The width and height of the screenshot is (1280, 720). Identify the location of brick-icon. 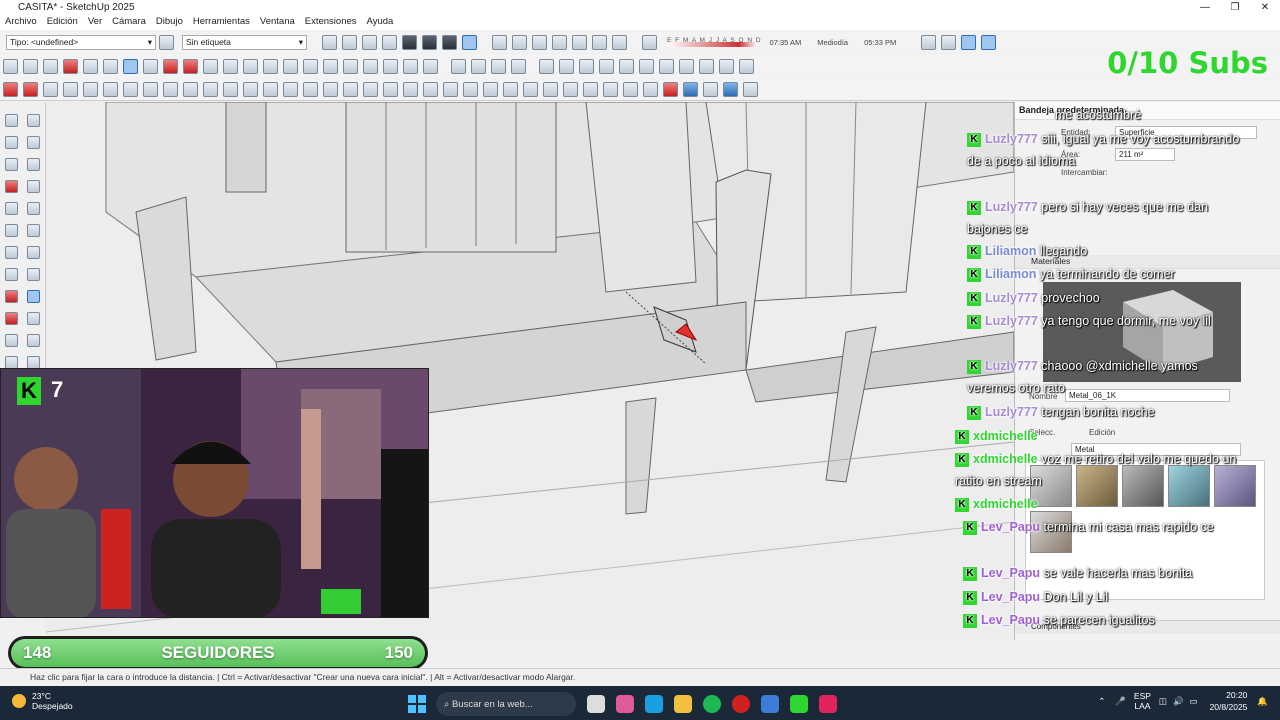
(610, 89).